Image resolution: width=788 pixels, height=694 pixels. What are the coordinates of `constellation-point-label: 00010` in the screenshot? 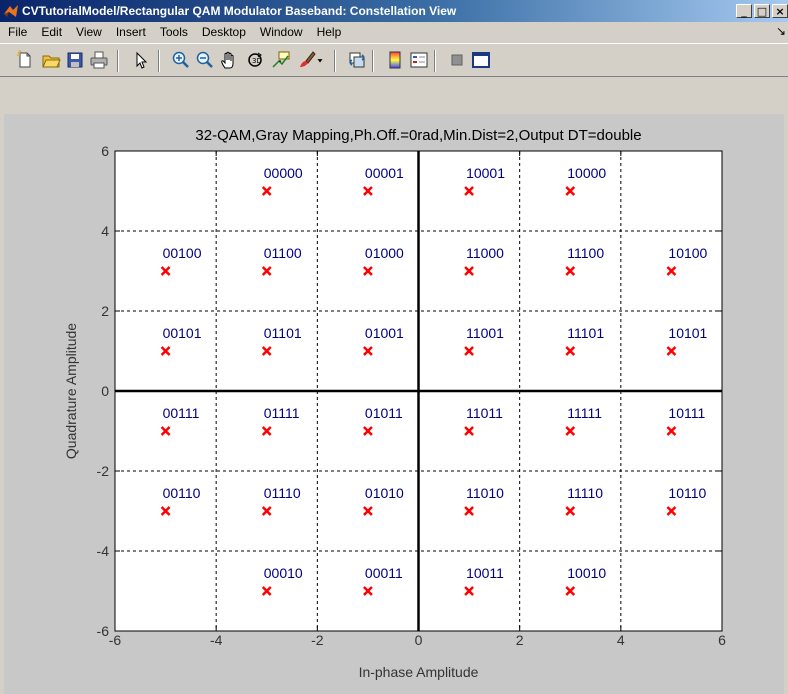 It's located at (283, 573).